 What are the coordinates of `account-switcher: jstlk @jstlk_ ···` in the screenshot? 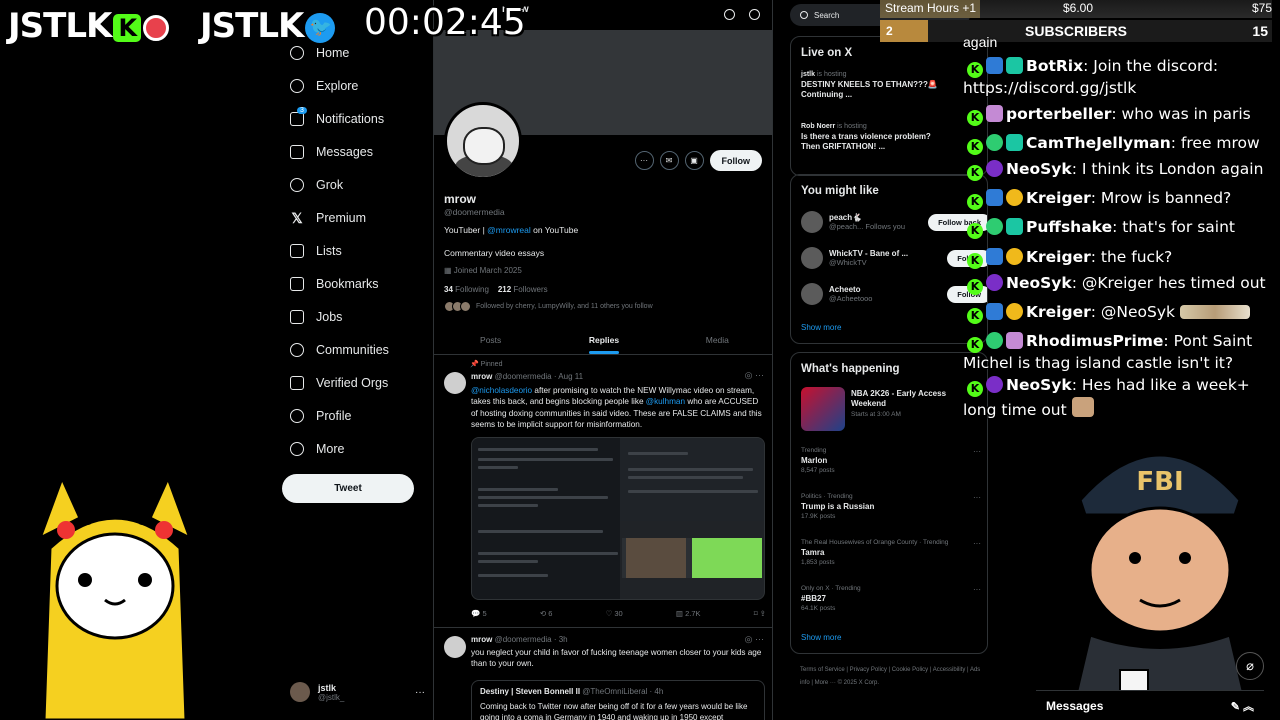 It's located at (357, 692).